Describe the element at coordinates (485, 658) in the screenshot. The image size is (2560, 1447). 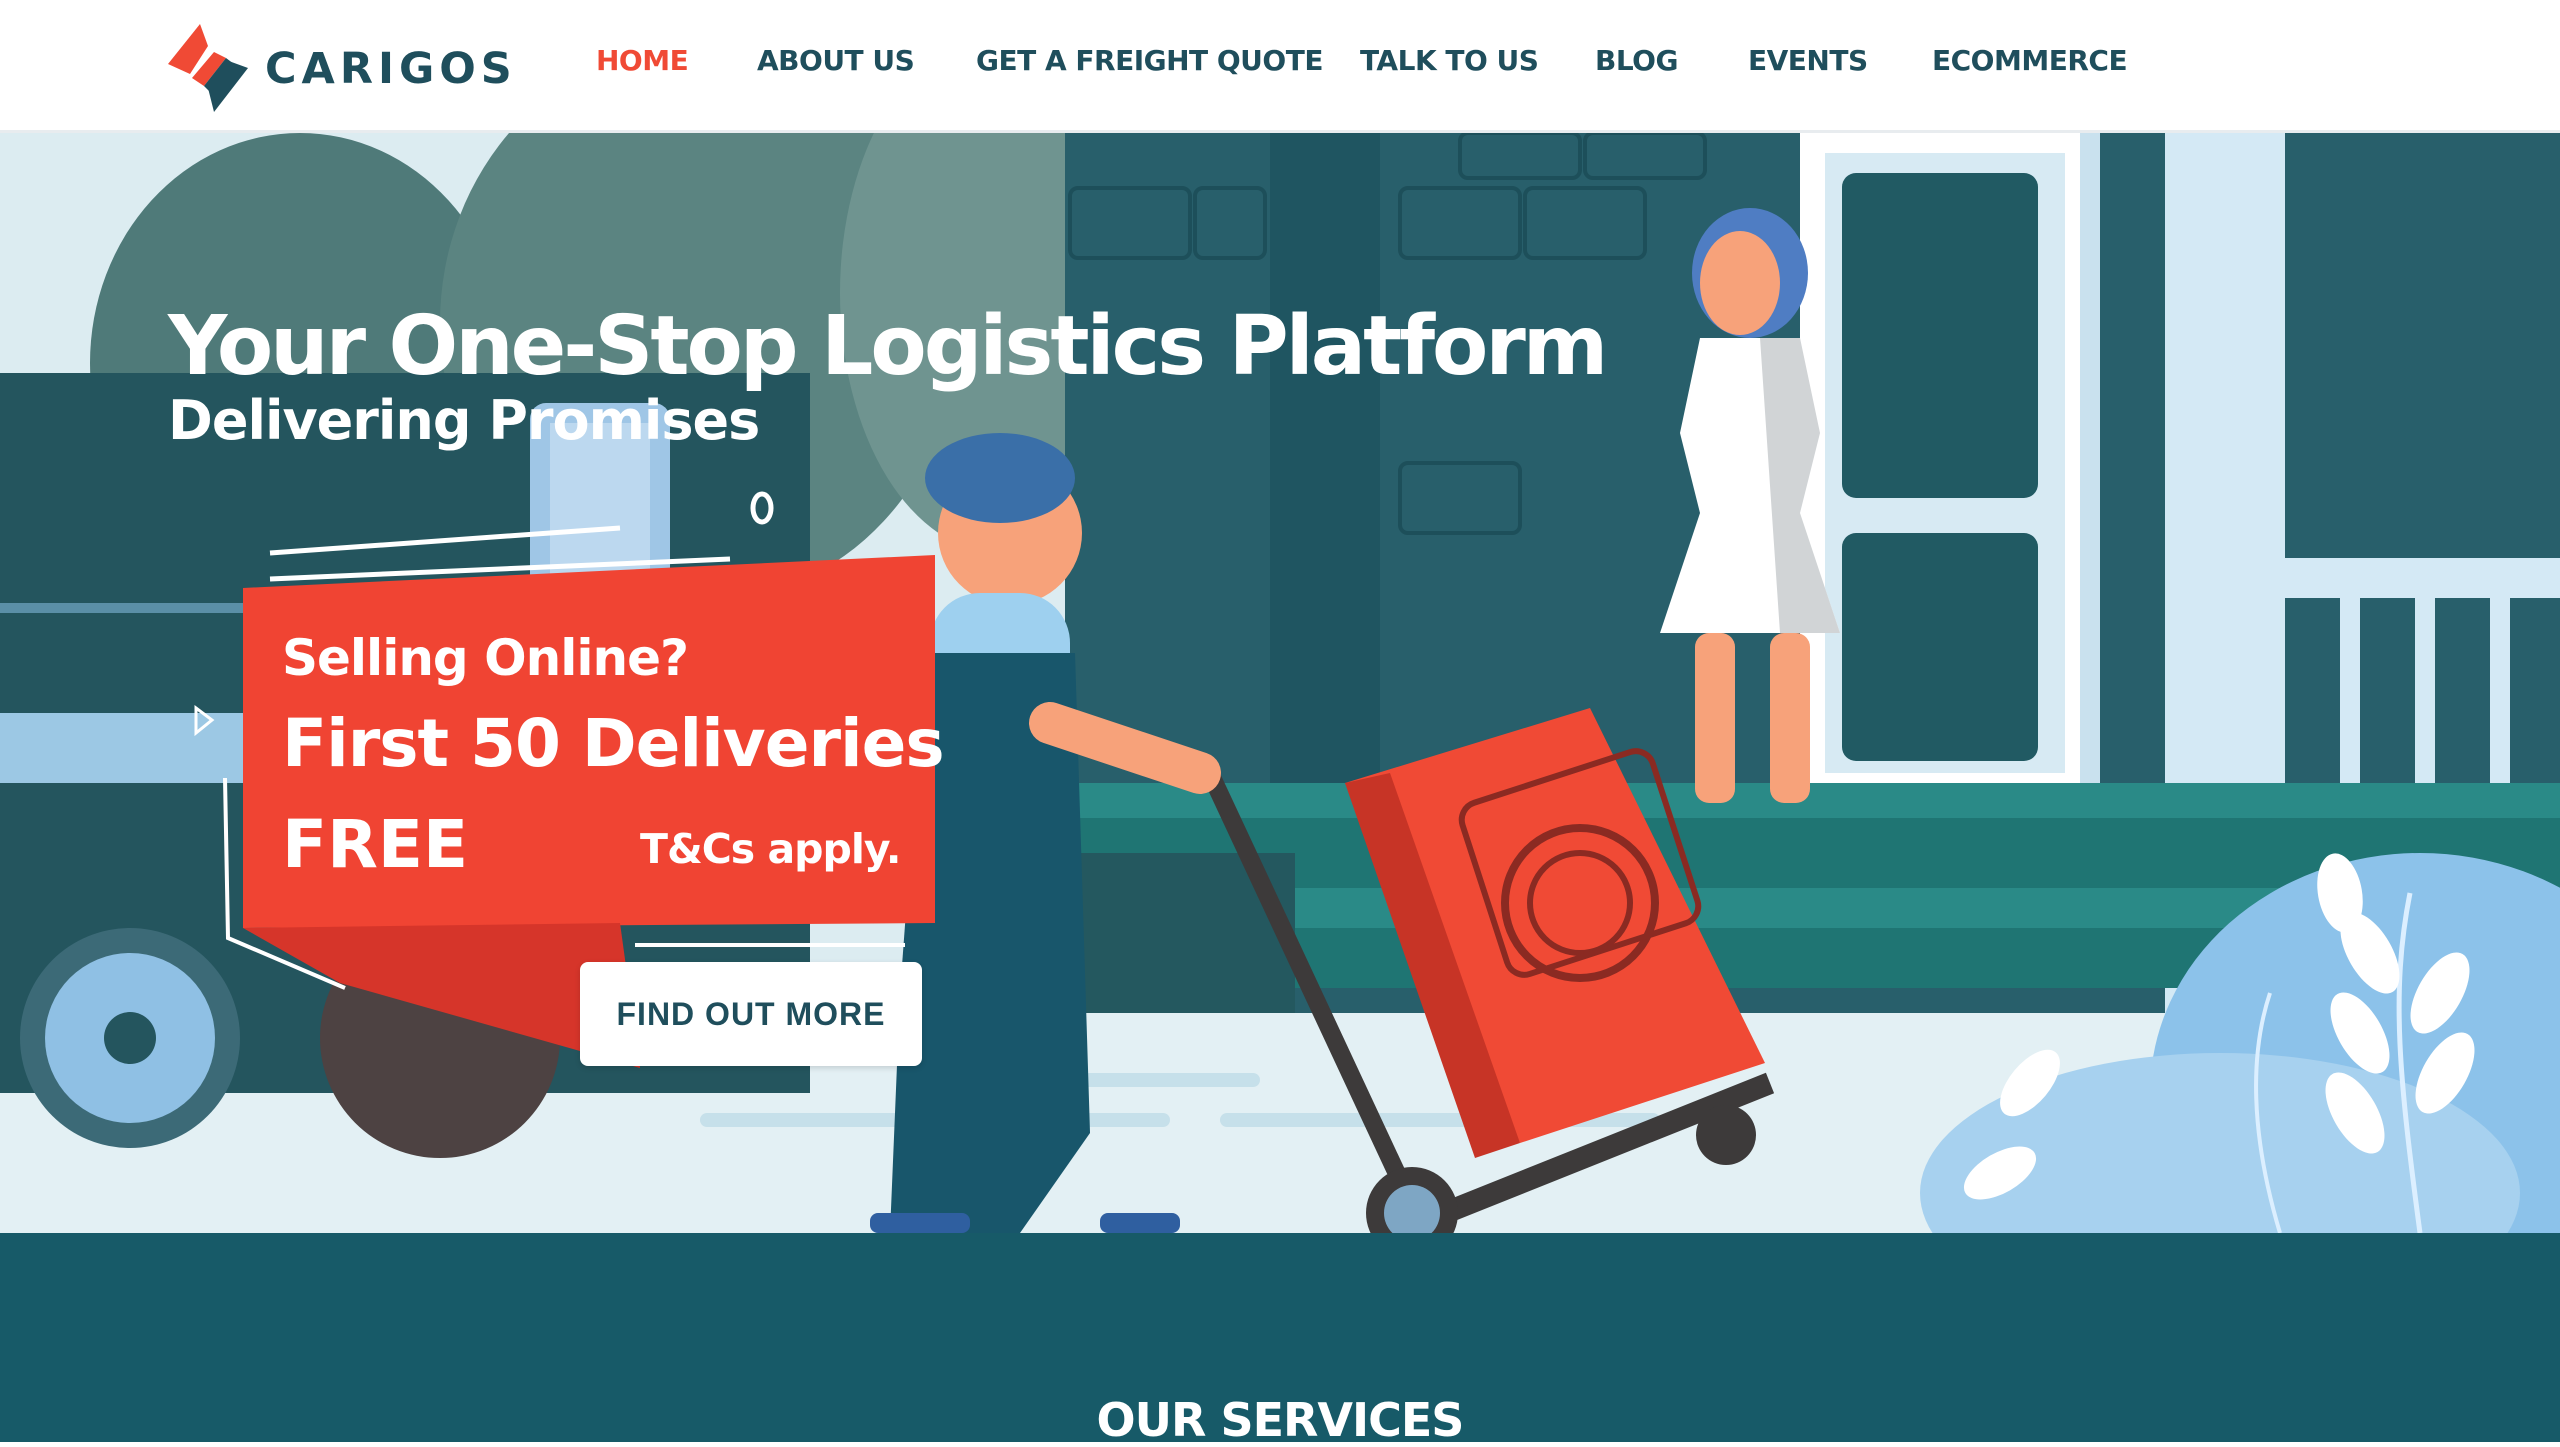
I see `promo-headline: Selling Online?` at that location.